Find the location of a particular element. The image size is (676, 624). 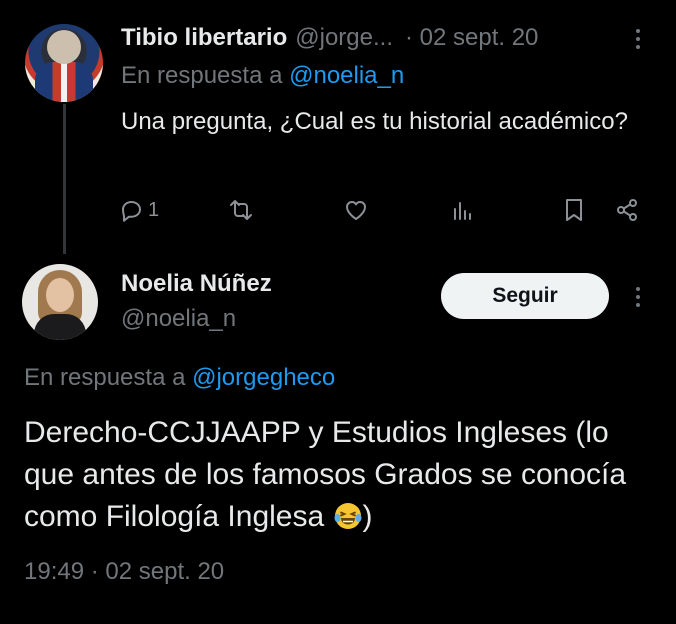

bookmark-button is located at coordinates (574, 210).